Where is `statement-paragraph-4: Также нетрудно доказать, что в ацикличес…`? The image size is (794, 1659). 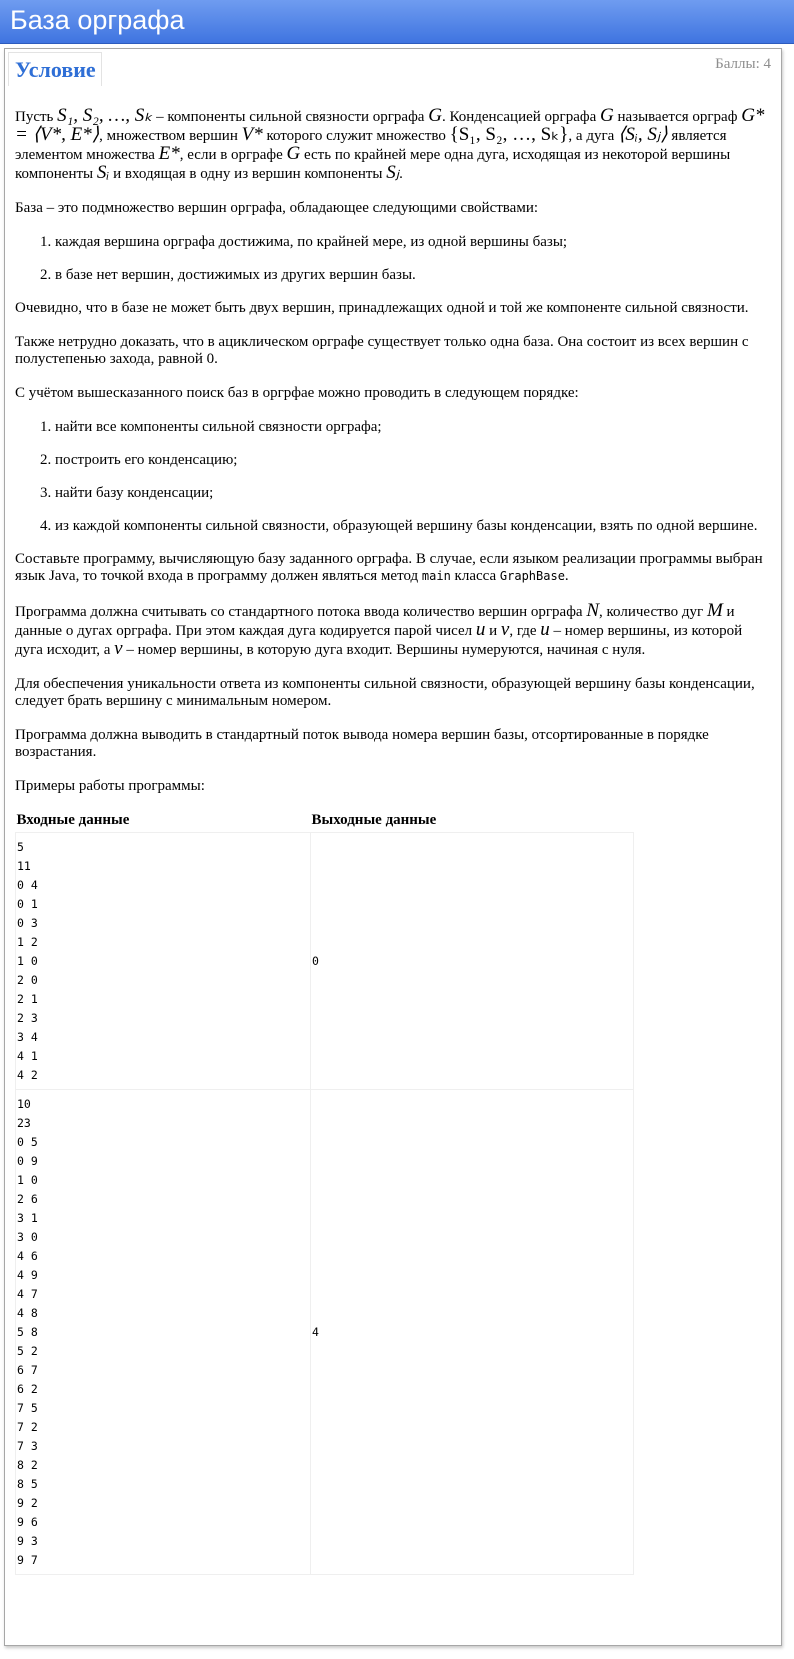 statement-paragraph-4: Также нетрудно доказать, что в ацикличес… is located at coordinates (382, 350).